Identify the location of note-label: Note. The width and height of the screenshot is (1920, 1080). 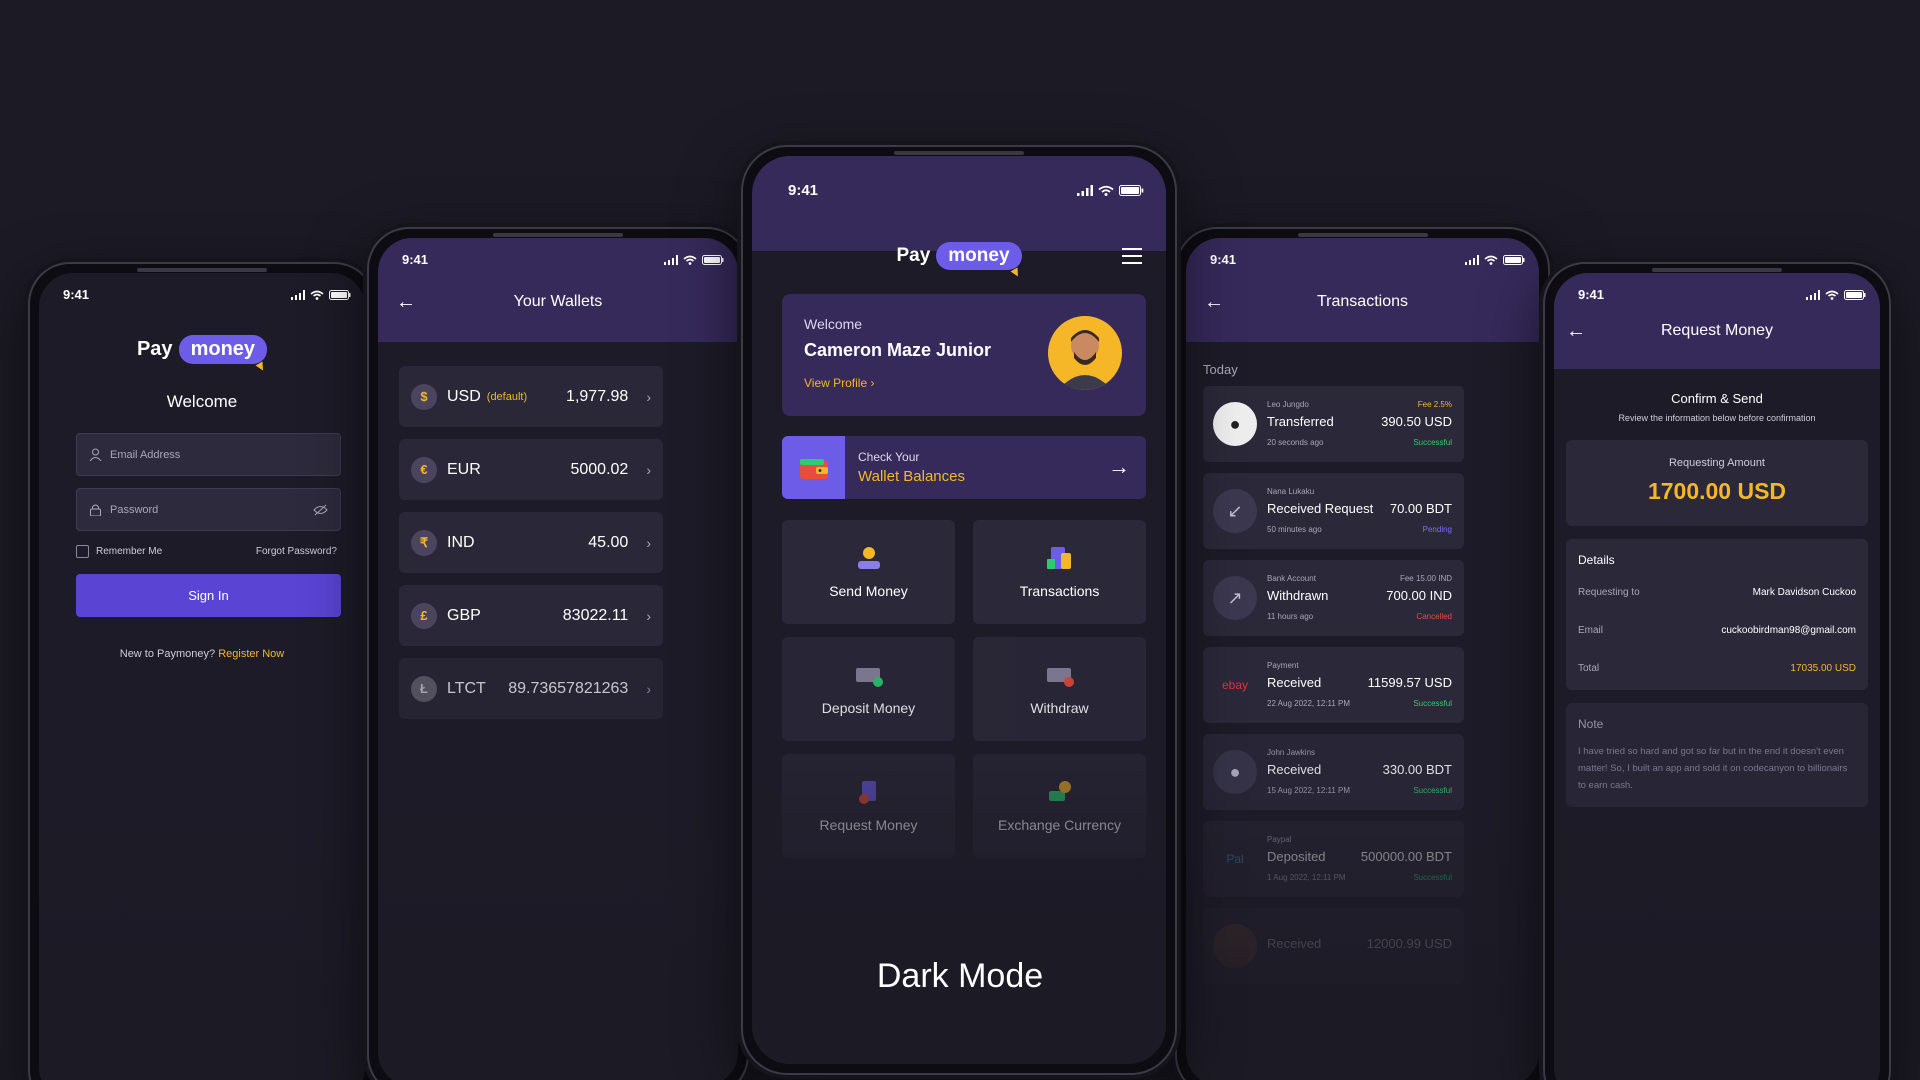
(1591, 724).